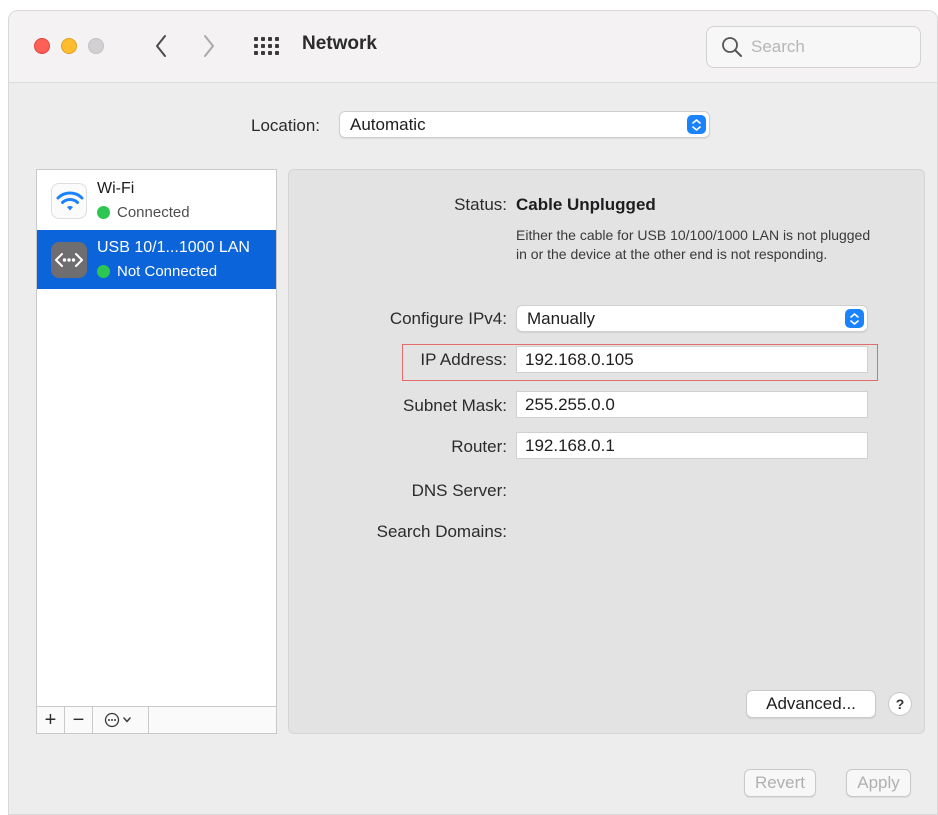  Describe the element at coordinates (156, 200) in the screenshot. I see `service-item-wifi: Wi-Fi Connected` at that location.